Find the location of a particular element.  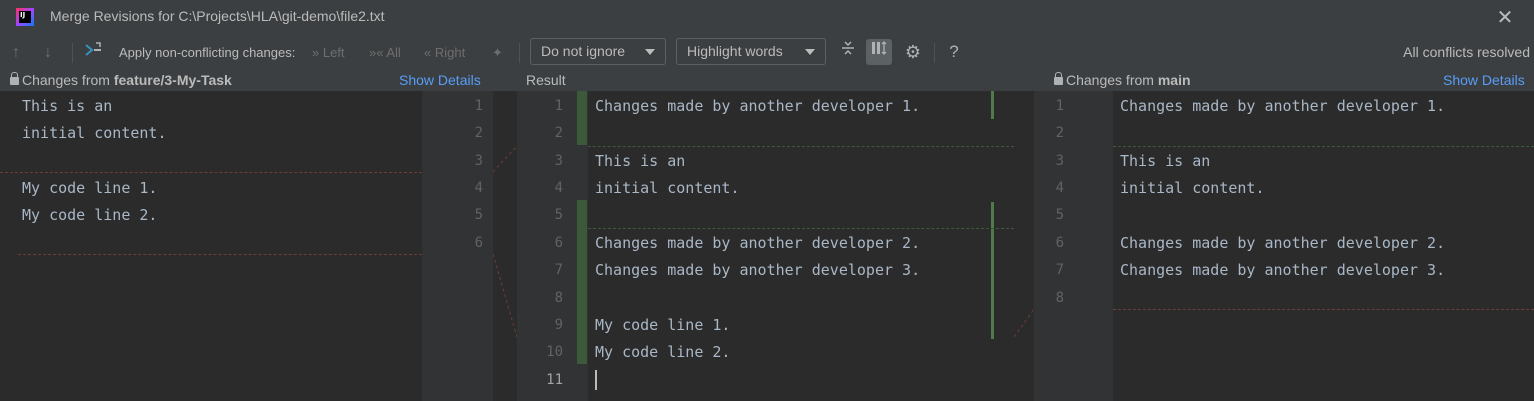

apply-left-button: » Left is located at coordinates (328, 52).